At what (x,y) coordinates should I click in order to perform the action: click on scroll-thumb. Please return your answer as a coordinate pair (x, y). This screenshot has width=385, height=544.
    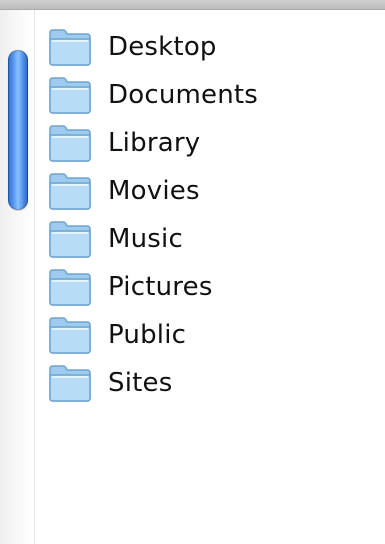
    Looking at the image, I should click on (18, 130).